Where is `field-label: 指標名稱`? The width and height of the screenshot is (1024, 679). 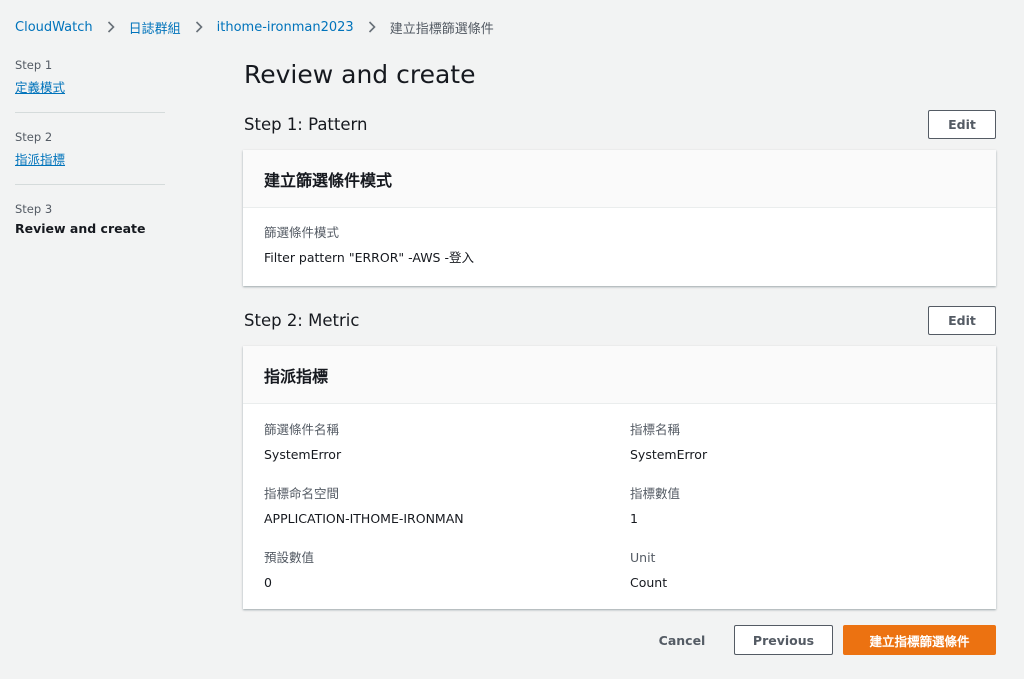 field-label: 指標名稱 is located at coordinates (655, 429).